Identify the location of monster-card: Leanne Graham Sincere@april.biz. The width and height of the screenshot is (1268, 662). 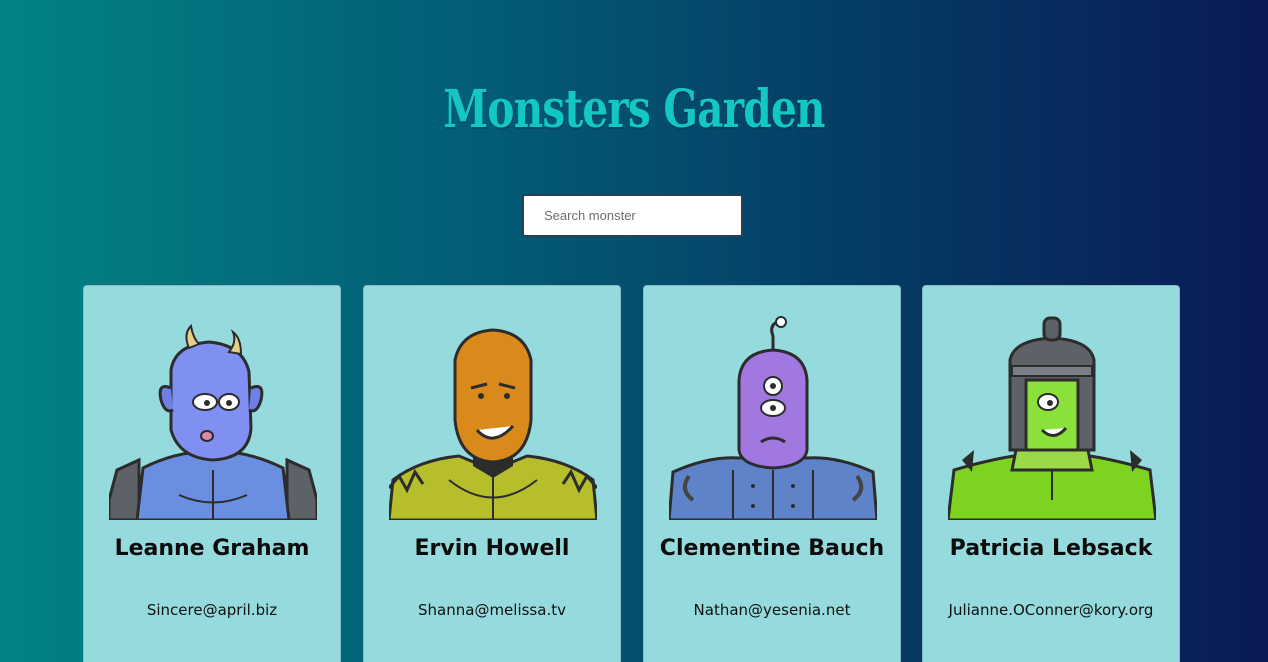
(212, 473).